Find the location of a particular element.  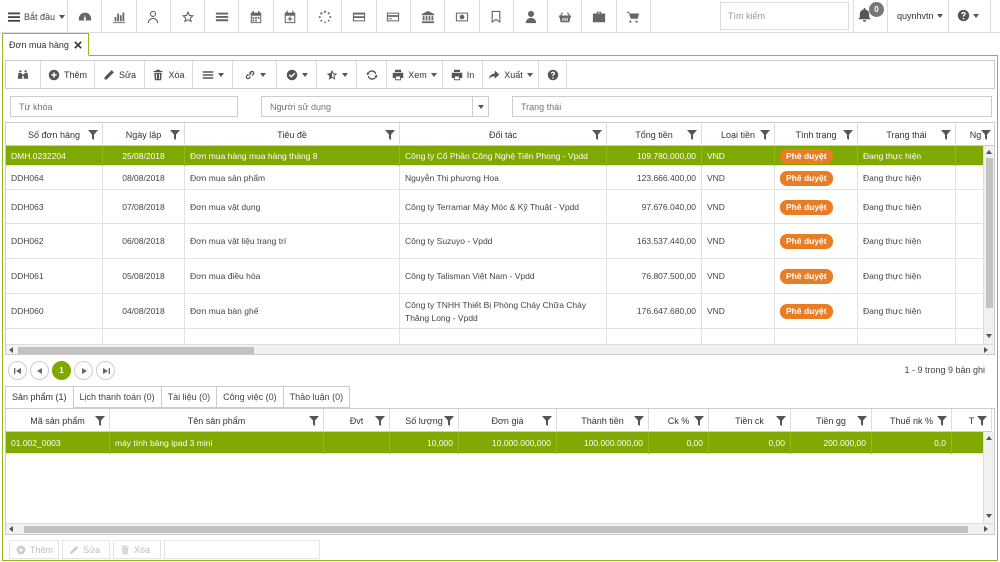

product-delete-button: Xóa is located at coordinates (137, 549).